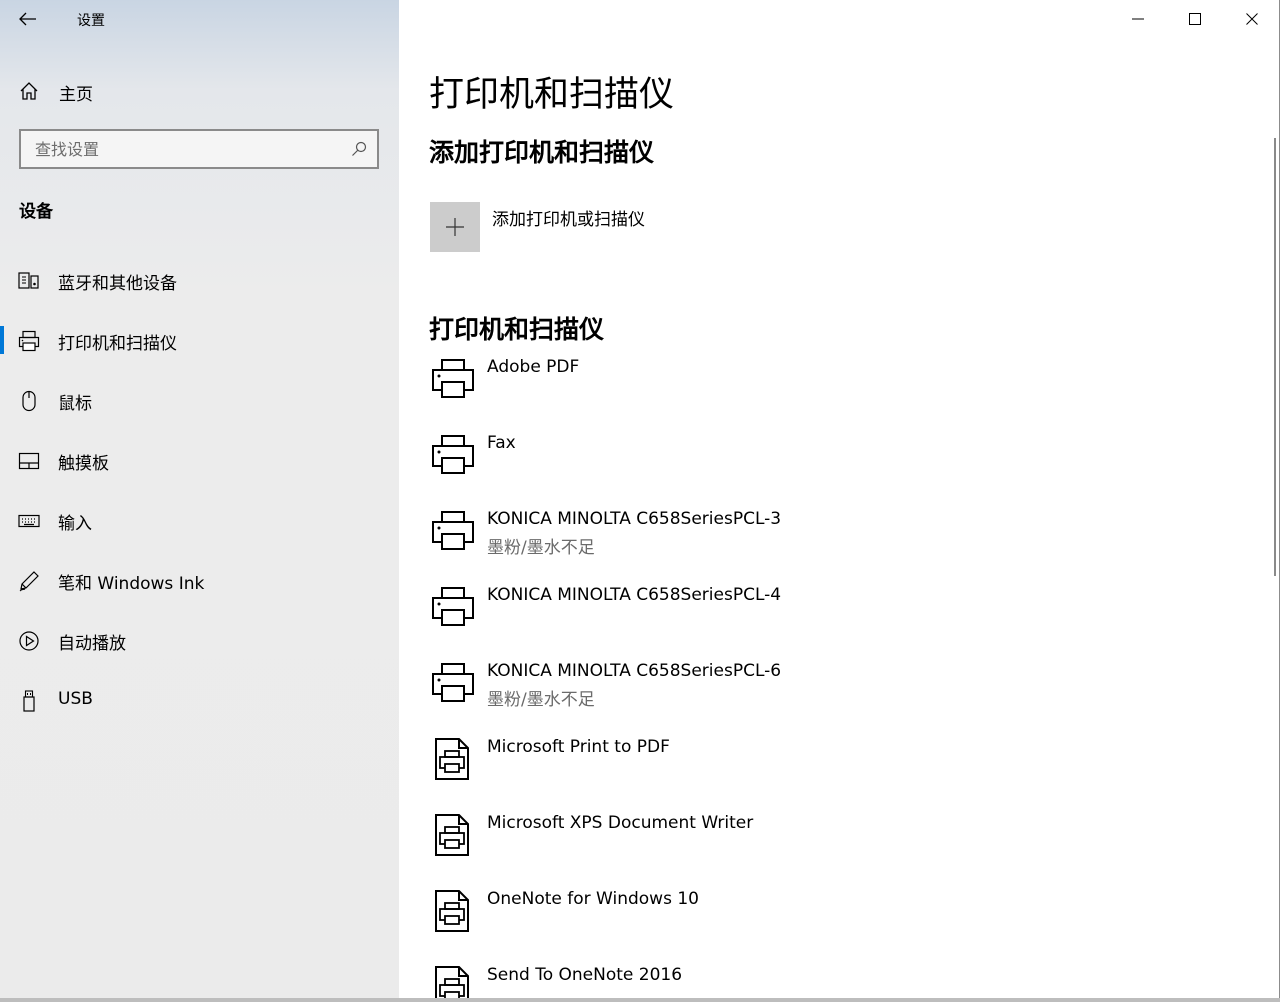  Describe the element at coordinates (839, 390) in the screenshot. I see `printer-item: Adobe PDF` at that location.